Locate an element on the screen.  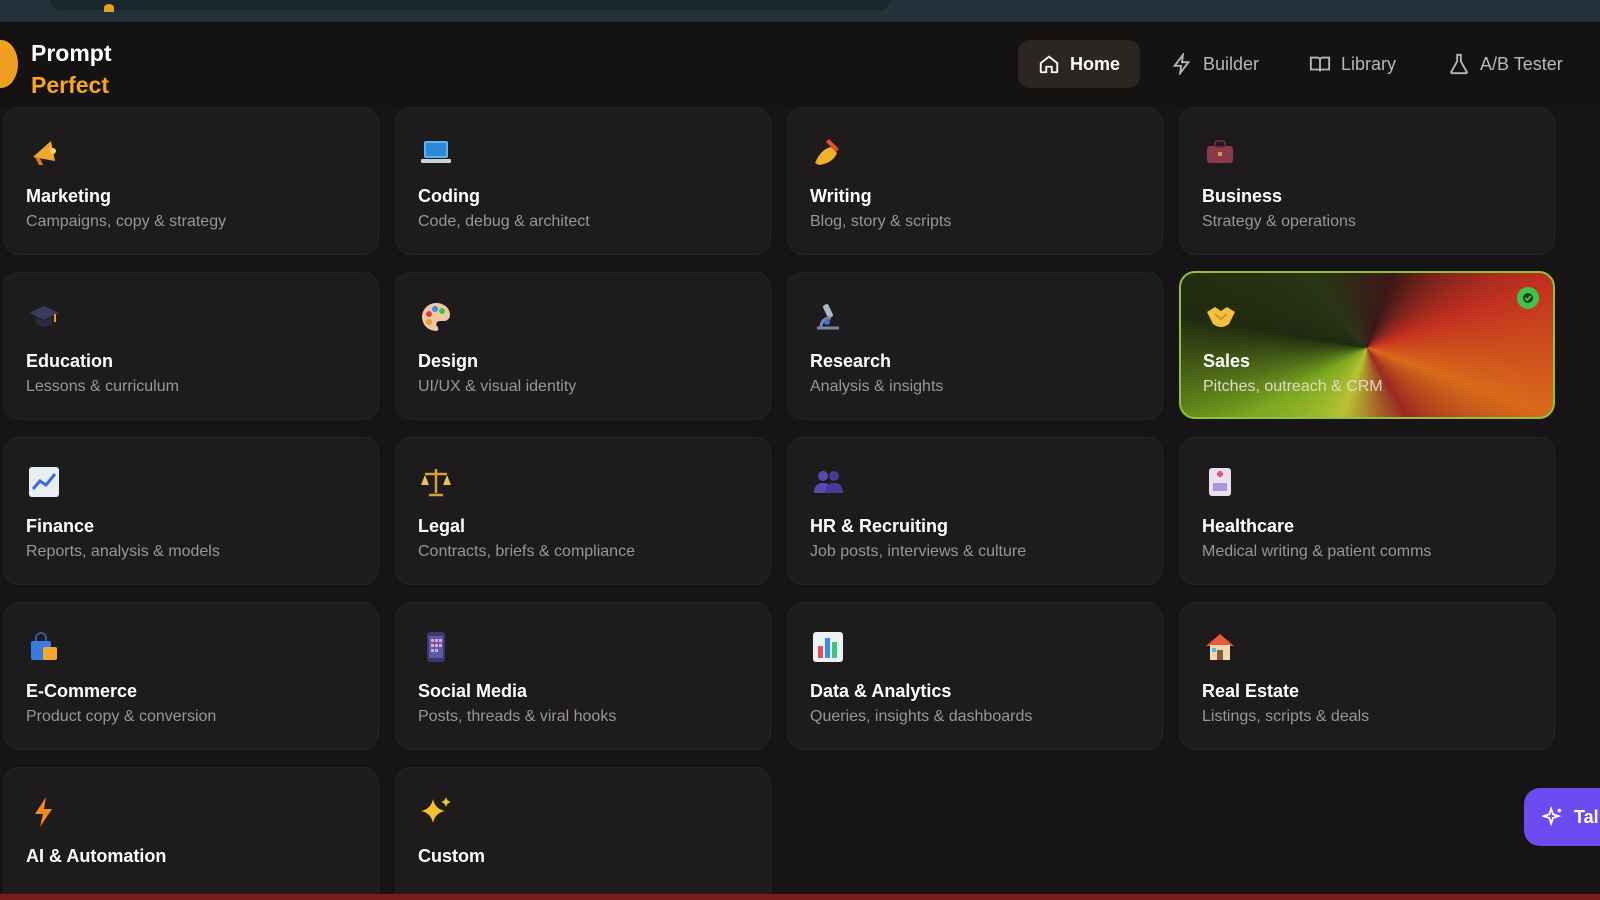
card-subtitle: Product copy & conversion is located at coordinates (121, 716).